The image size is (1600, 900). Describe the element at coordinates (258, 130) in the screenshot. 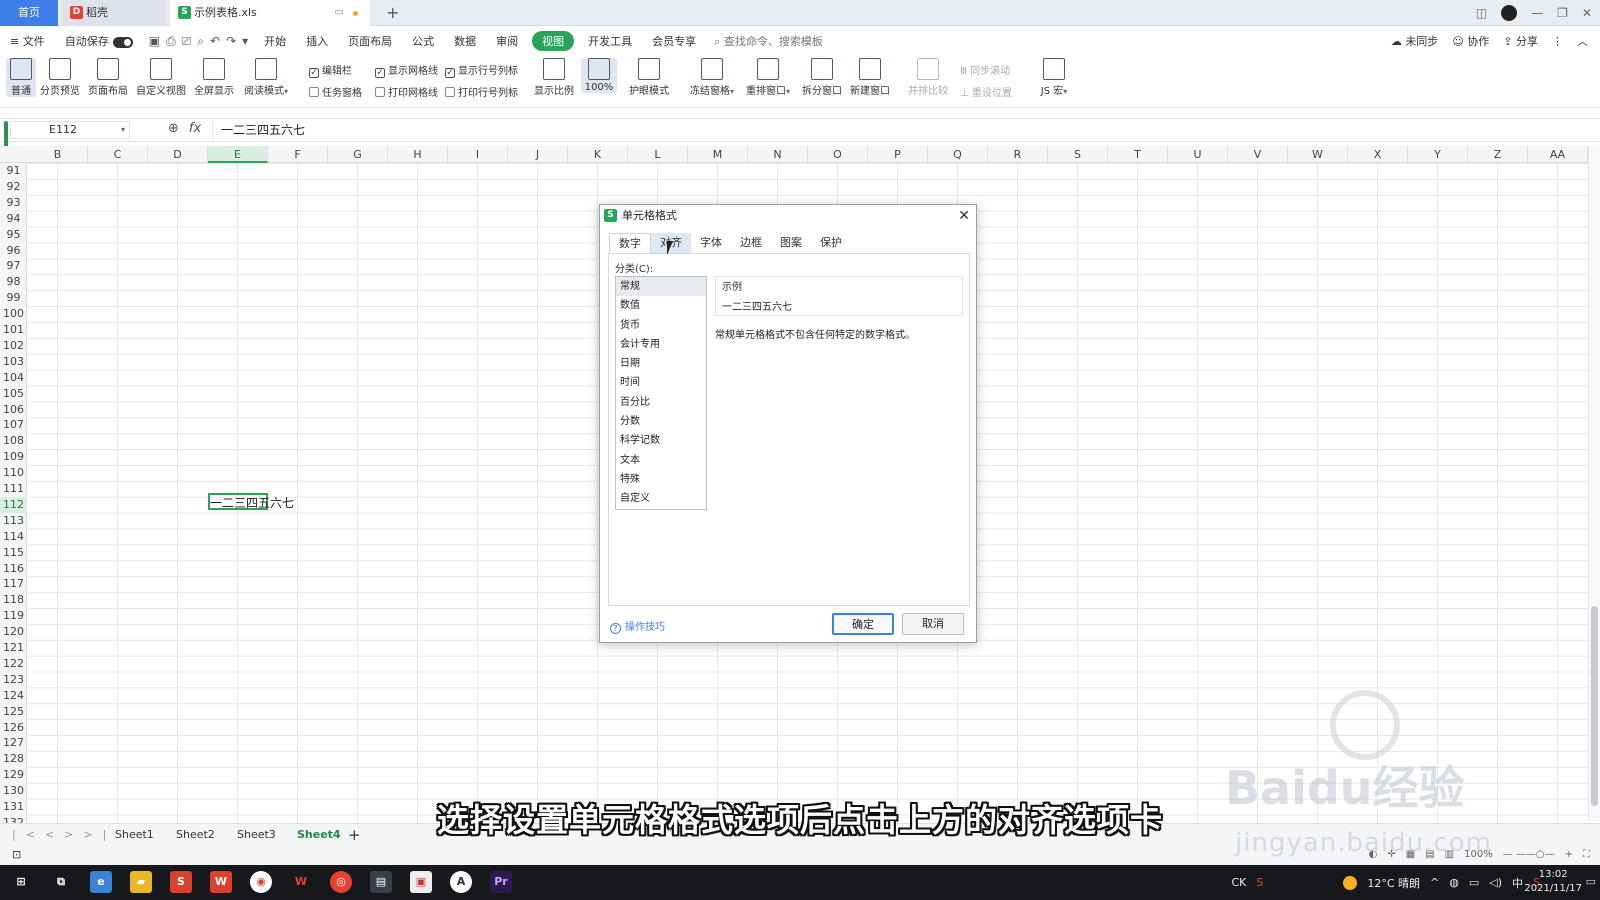

I see `formula-input: 一二三四五六七` at that location.